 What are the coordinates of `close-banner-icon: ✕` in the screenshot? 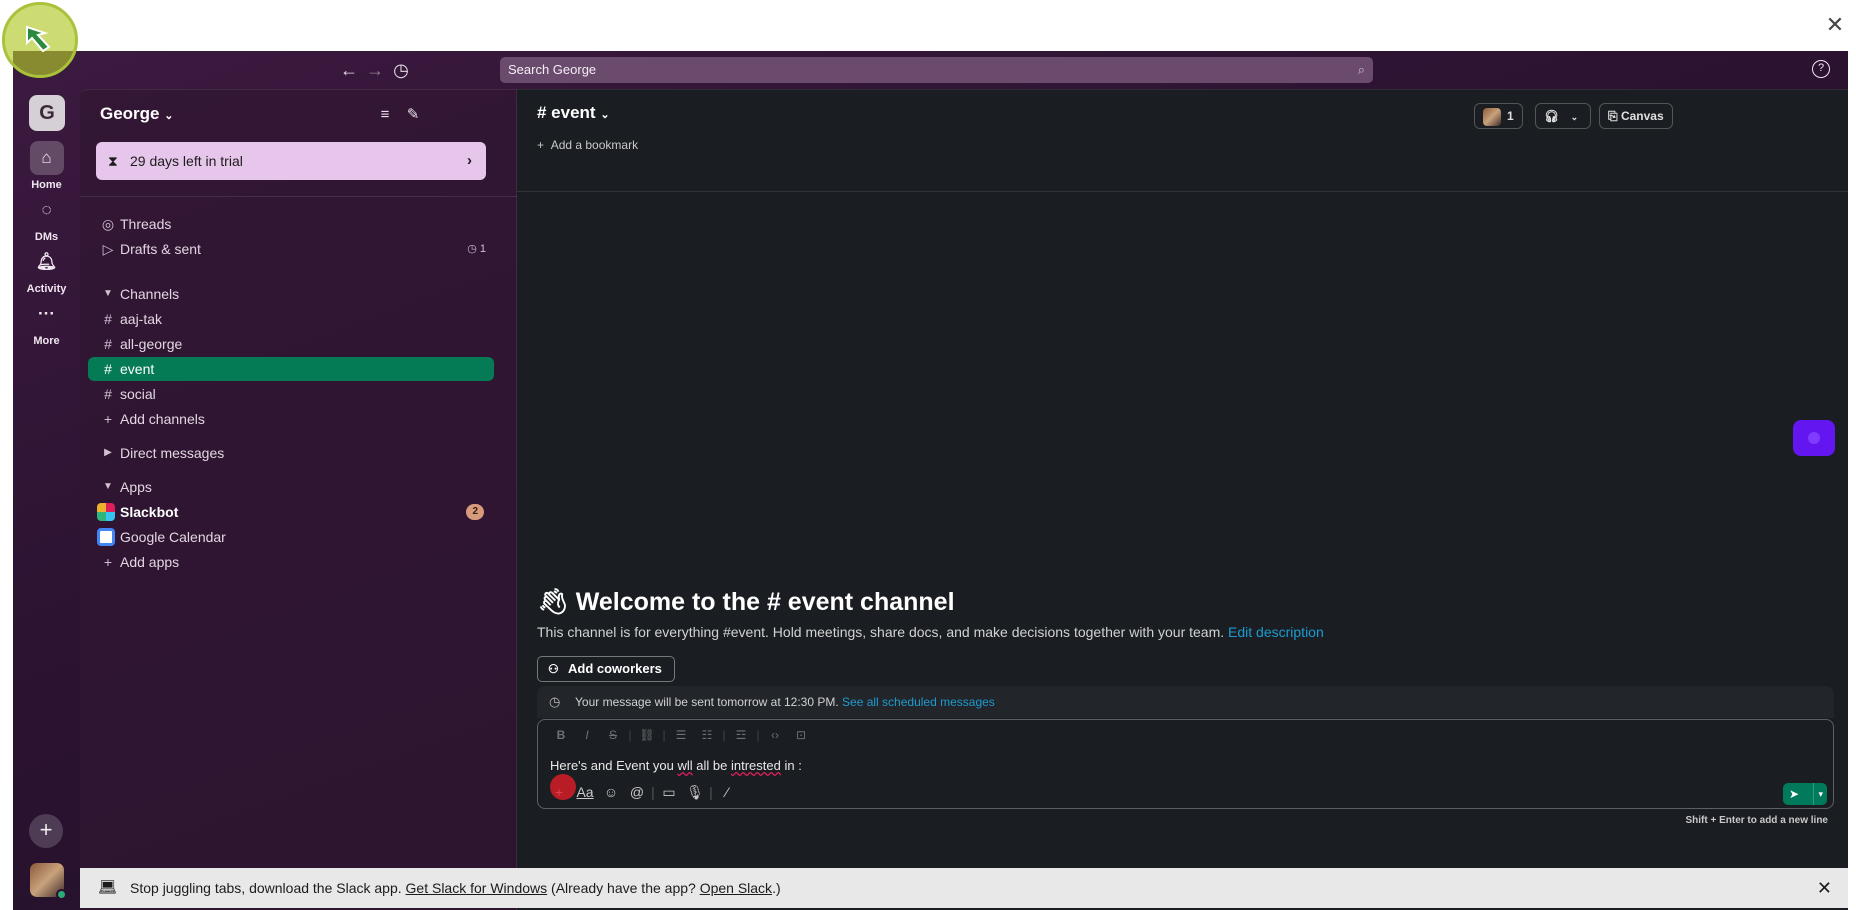 It's located at (1824, 888).